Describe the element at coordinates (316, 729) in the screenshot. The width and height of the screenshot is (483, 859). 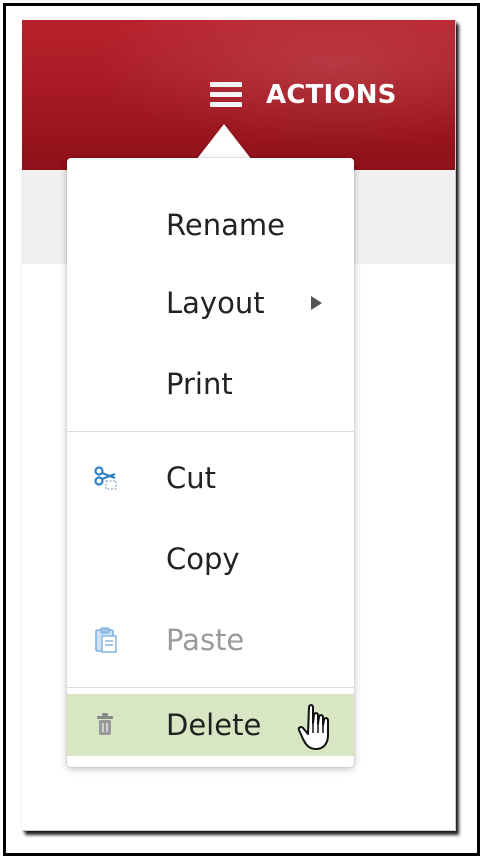
I see `hand-pointer-icon` at that location.